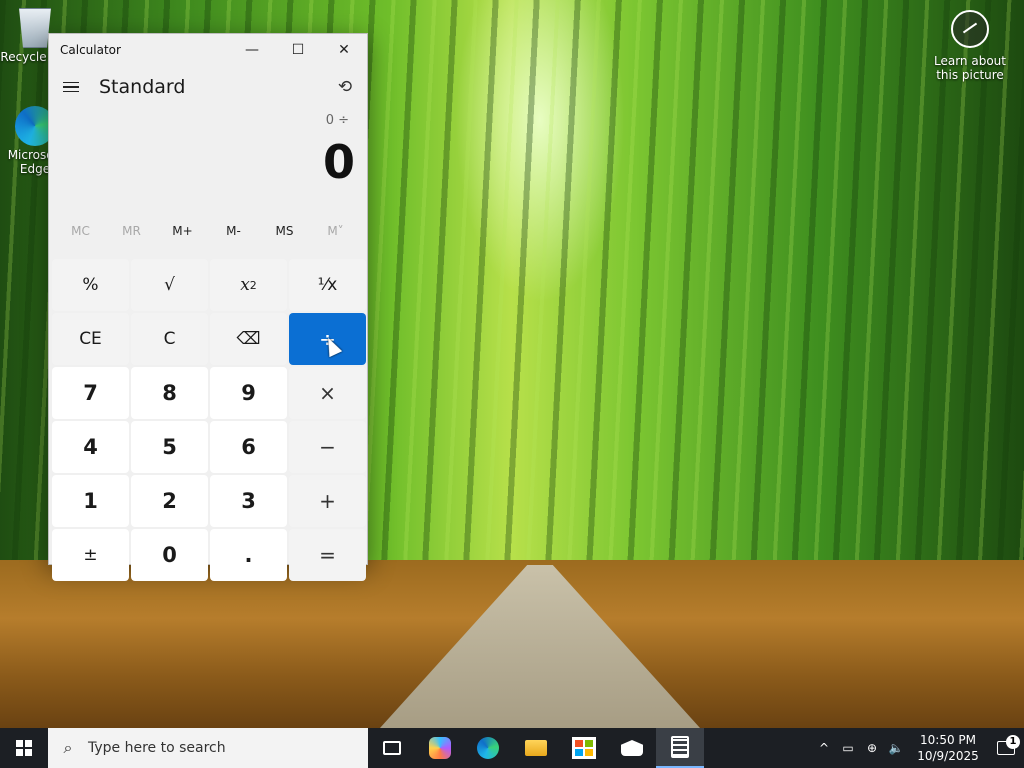 The image size is (1024, 768). Describe the element at coordinates (327, 501) in the screenshot. I see `plus-button: +` at that location.